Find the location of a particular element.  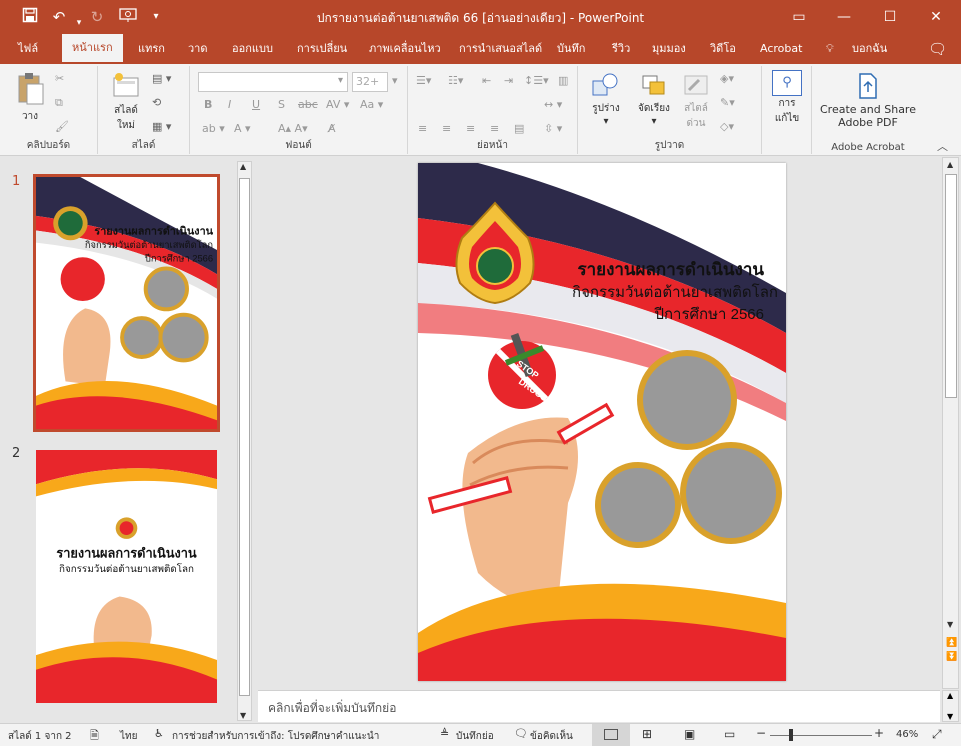

slide-sorter-icon: ⊞ is located at coordinates (647, 734).